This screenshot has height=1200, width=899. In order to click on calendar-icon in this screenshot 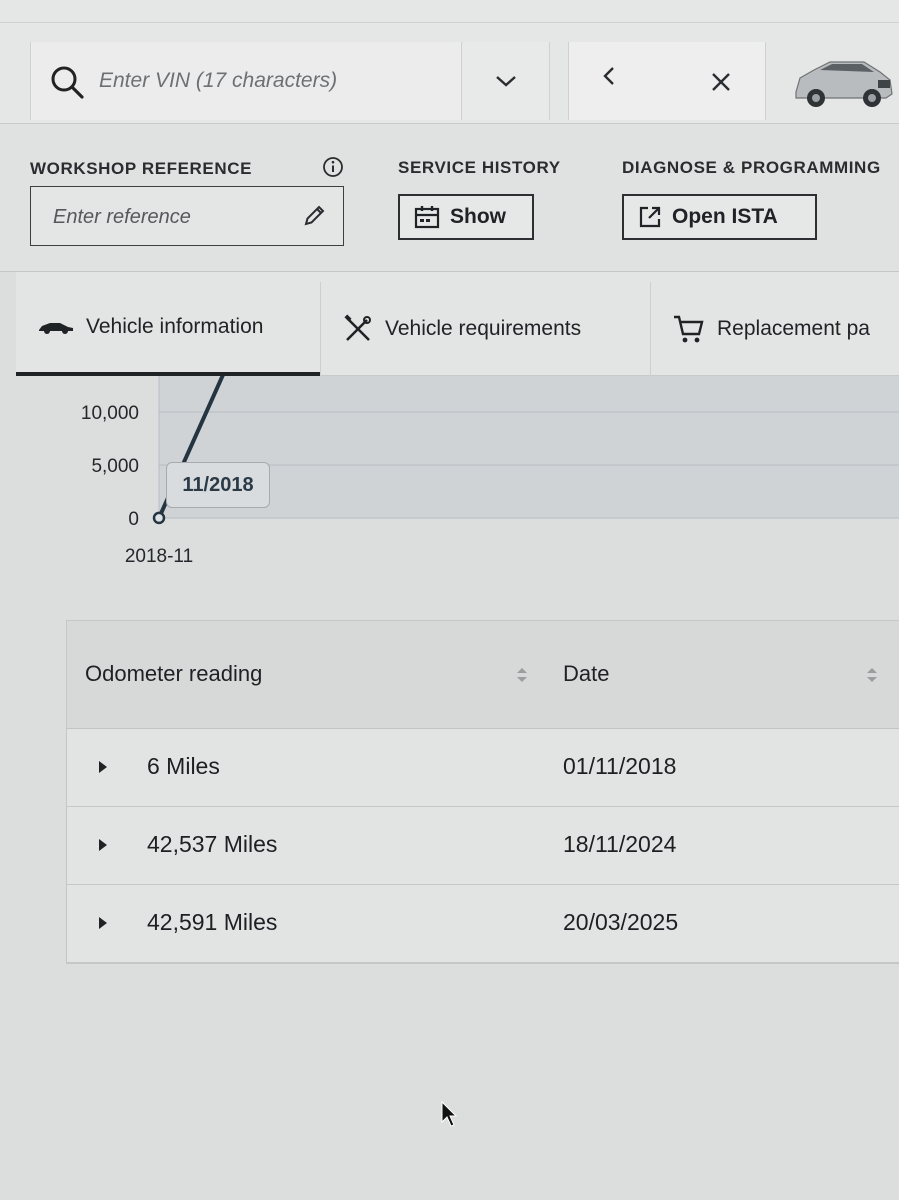, I will do `click(427, 217)`.